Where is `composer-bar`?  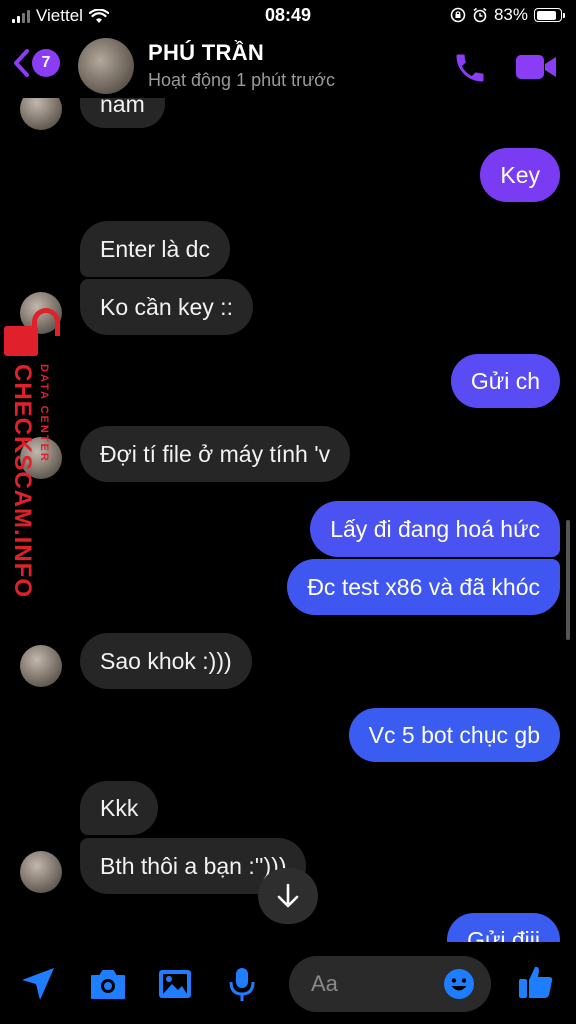
composer-bar is located at coordinates (288, 983).